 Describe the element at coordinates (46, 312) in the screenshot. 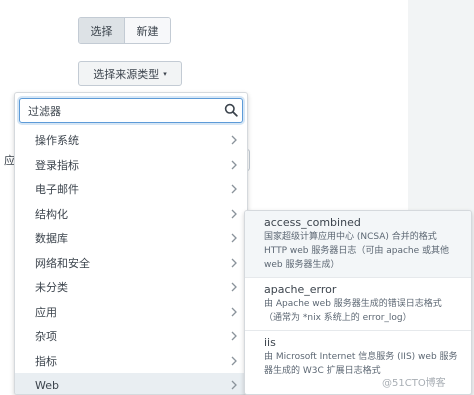

I see `category-label: 应用` at that location.